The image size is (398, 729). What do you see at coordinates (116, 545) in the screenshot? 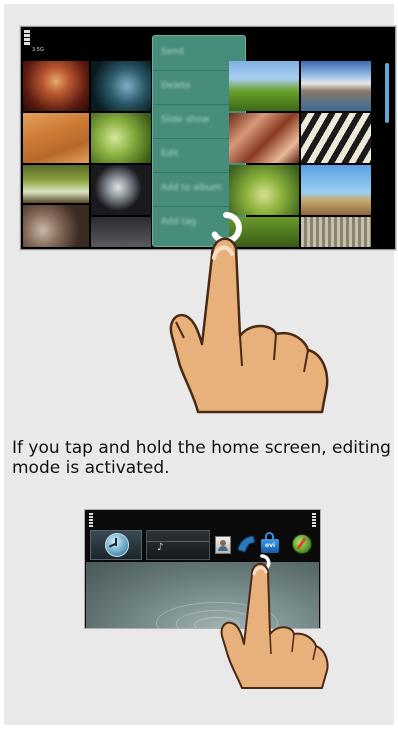
I see `clock-widget-icon` at bounding box center [116, 545].